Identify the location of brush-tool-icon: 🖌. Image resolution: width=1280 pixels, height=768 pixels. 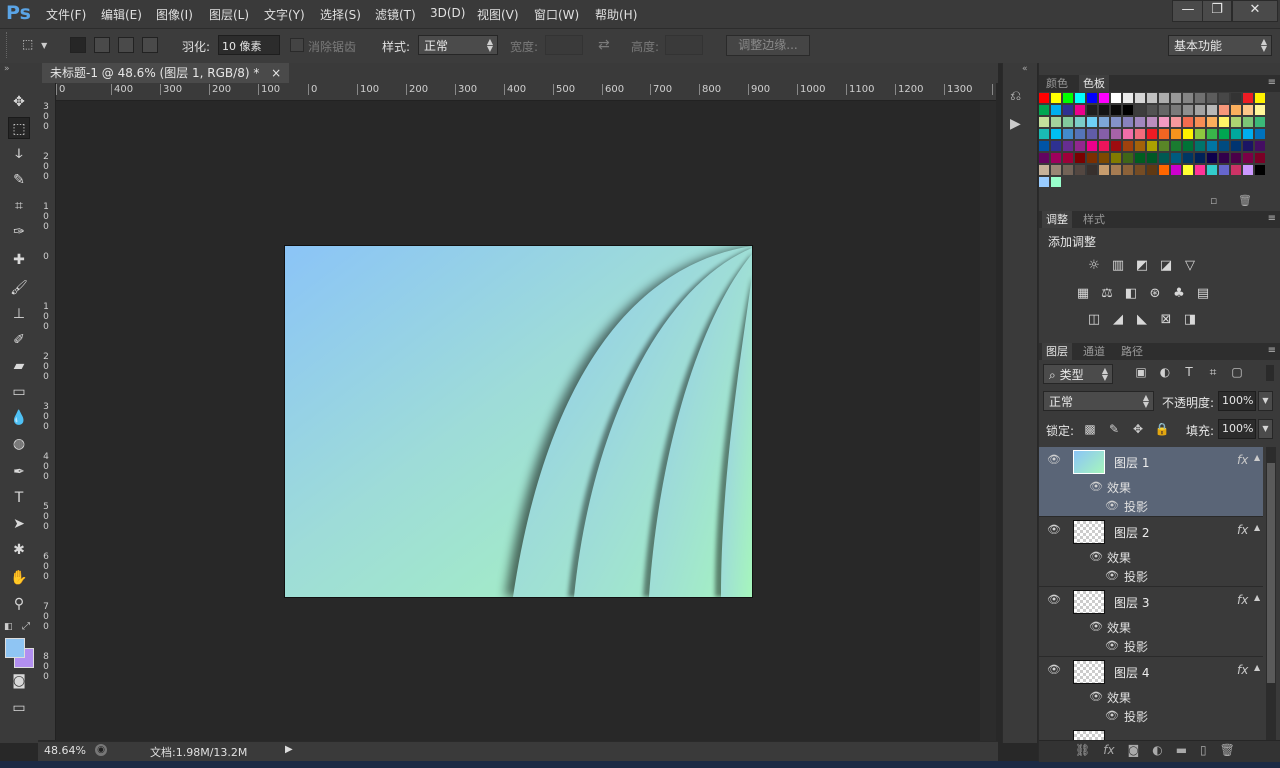
(19, 288).